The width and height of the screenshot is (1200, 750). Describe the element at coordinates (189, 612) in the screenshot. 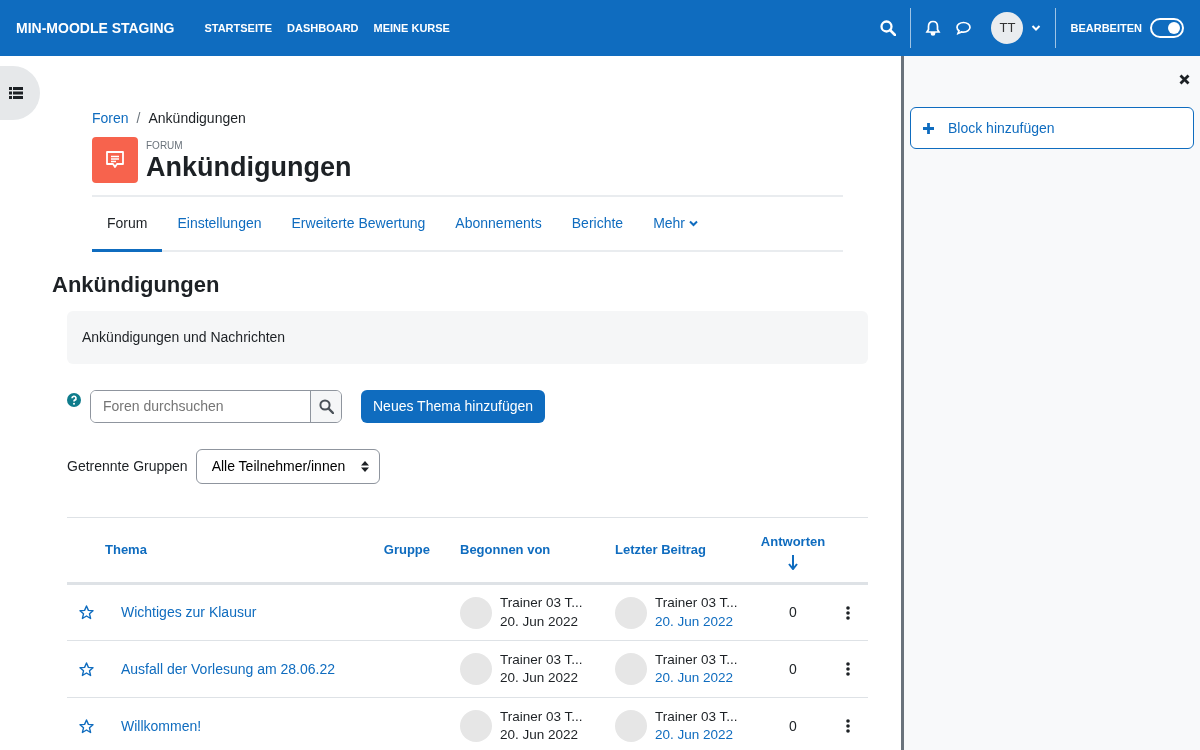

I see `discussion-link: Wichtiges zur Klausur` at that location.